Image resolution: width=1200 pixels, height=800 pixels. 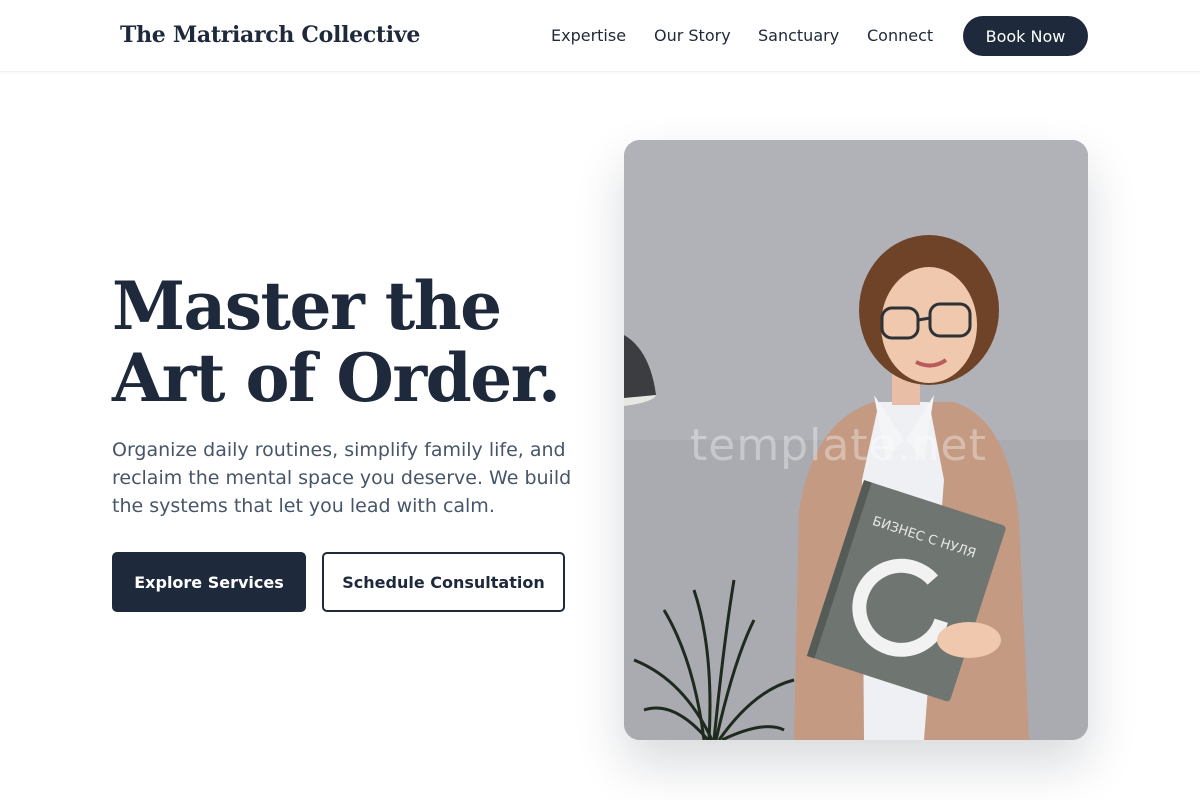 I want to click on schedule-consultation-button: Schedule Consultation, so click(x=443, y=582).